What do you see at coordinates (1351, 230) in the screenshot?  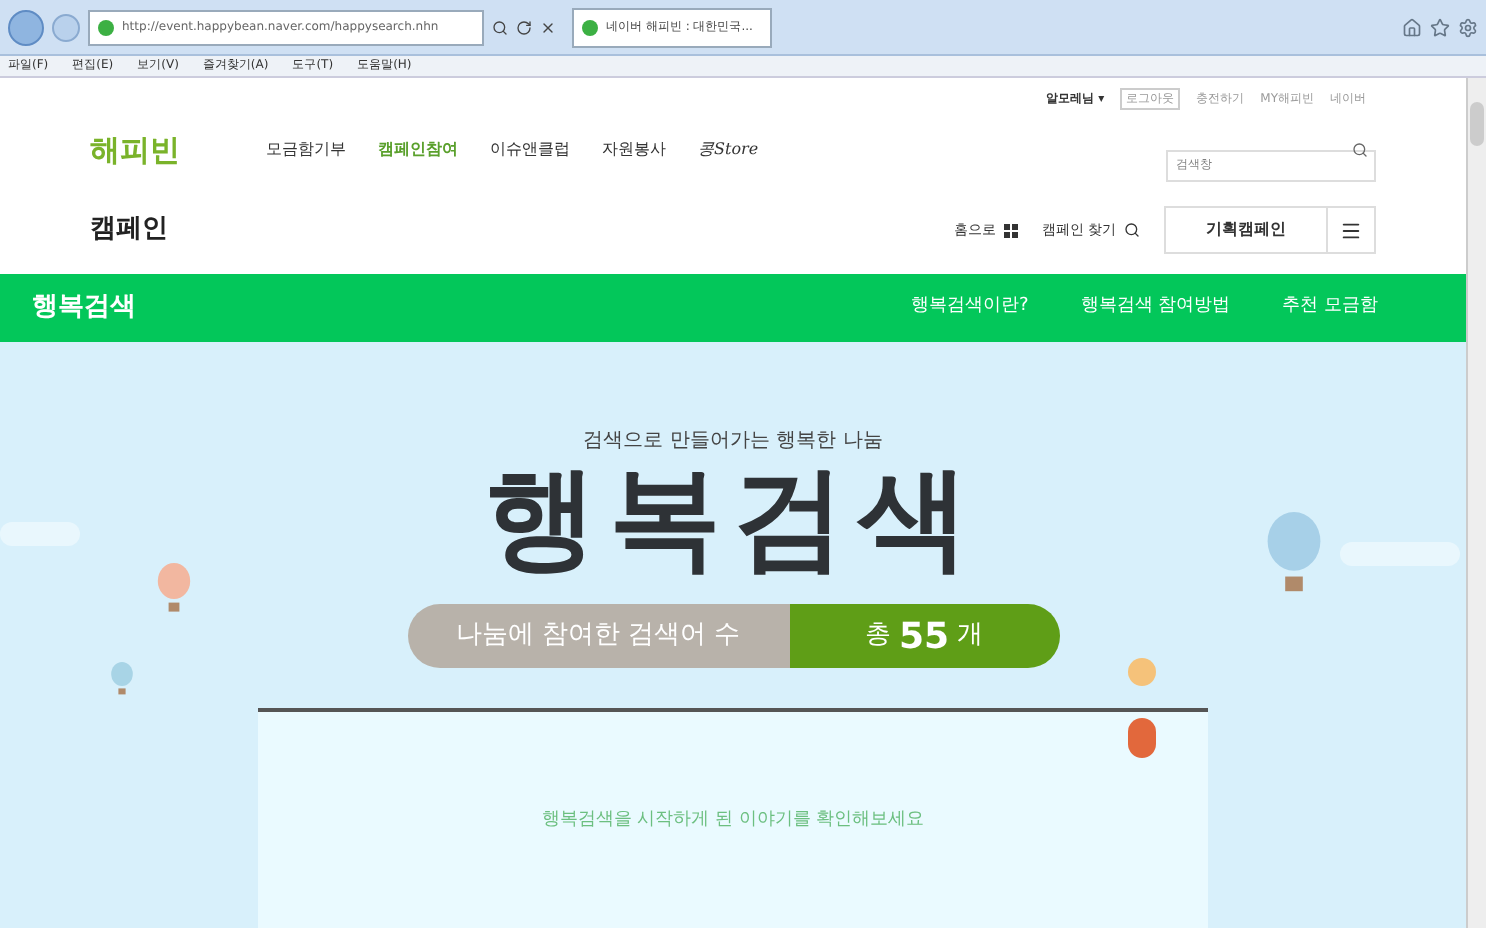 I see `menu-icon` at bounding box center [1351, 230].